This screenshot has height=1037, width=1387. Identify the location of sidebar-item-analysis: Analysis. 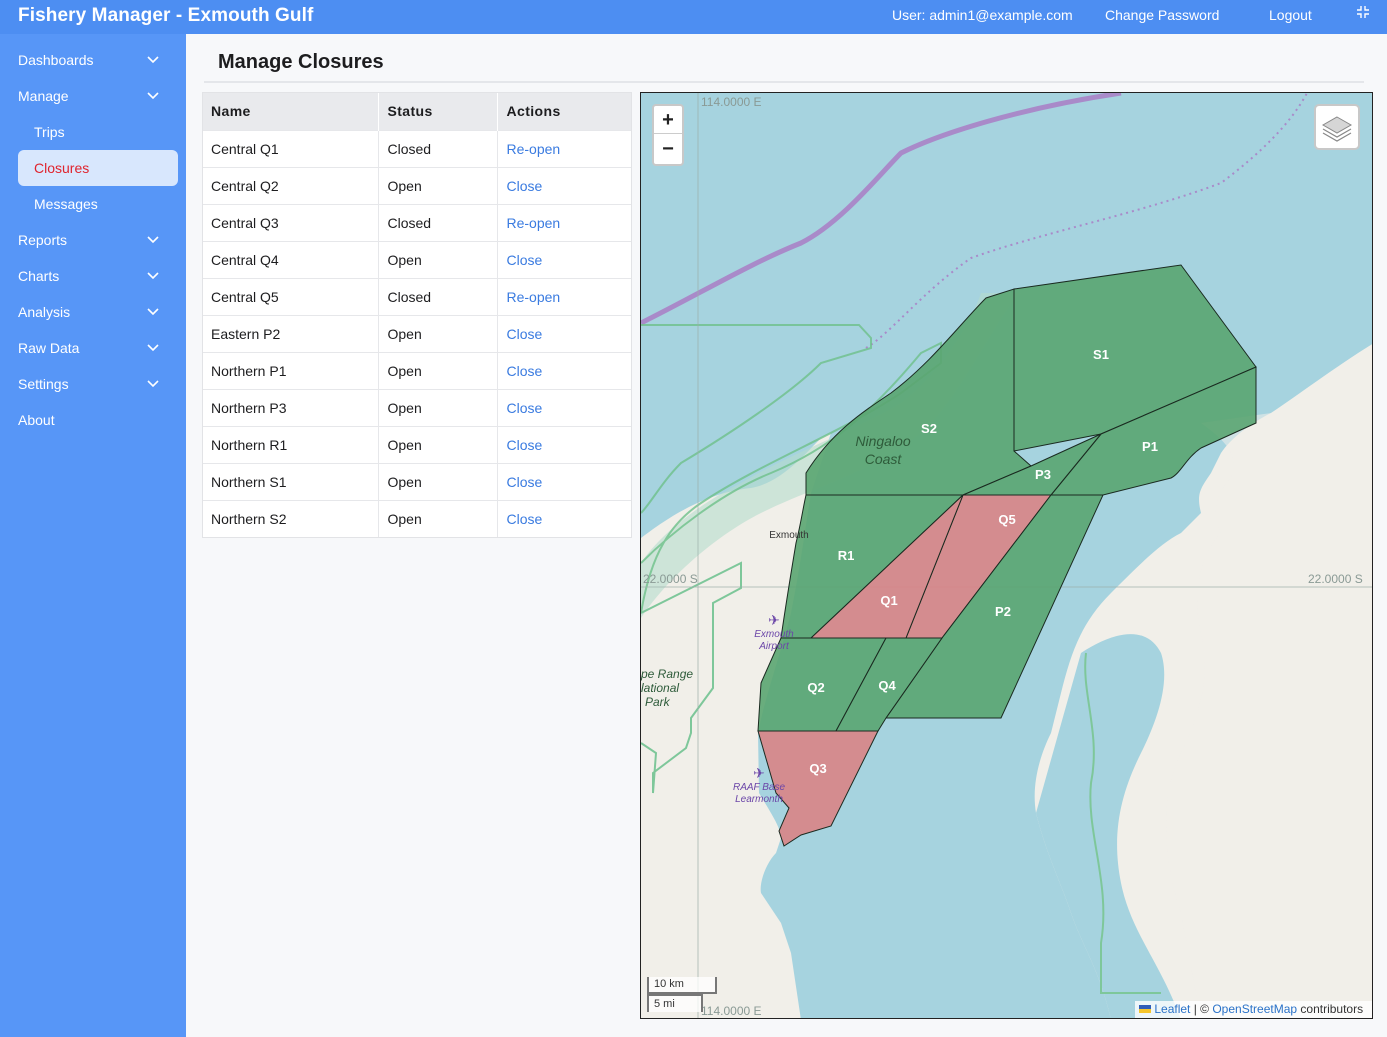
(93, 312).